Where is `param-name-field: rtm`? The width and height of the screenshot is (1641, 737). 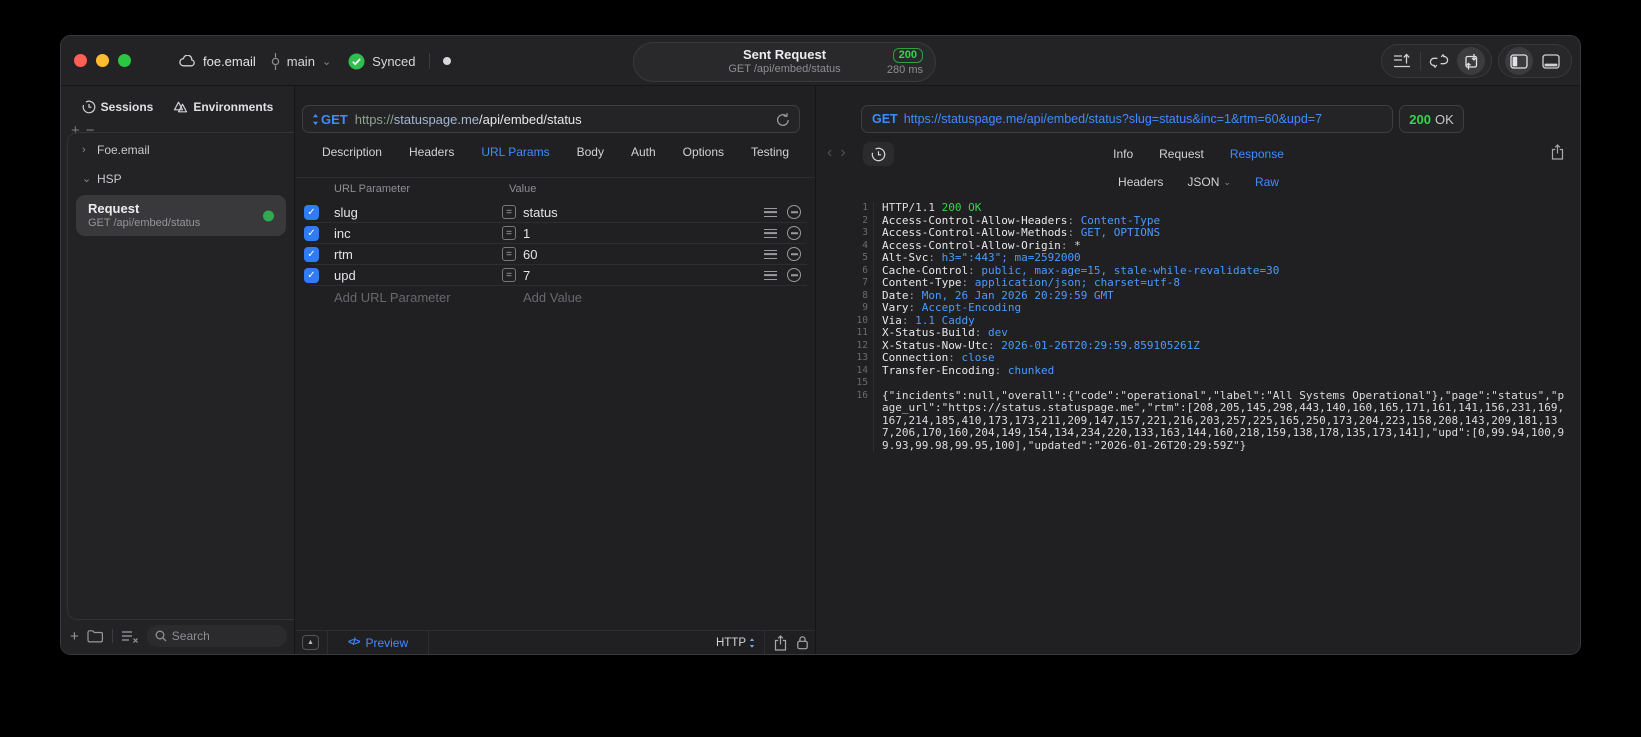 param-name-field: rtm is located at coordinates (343, 254).